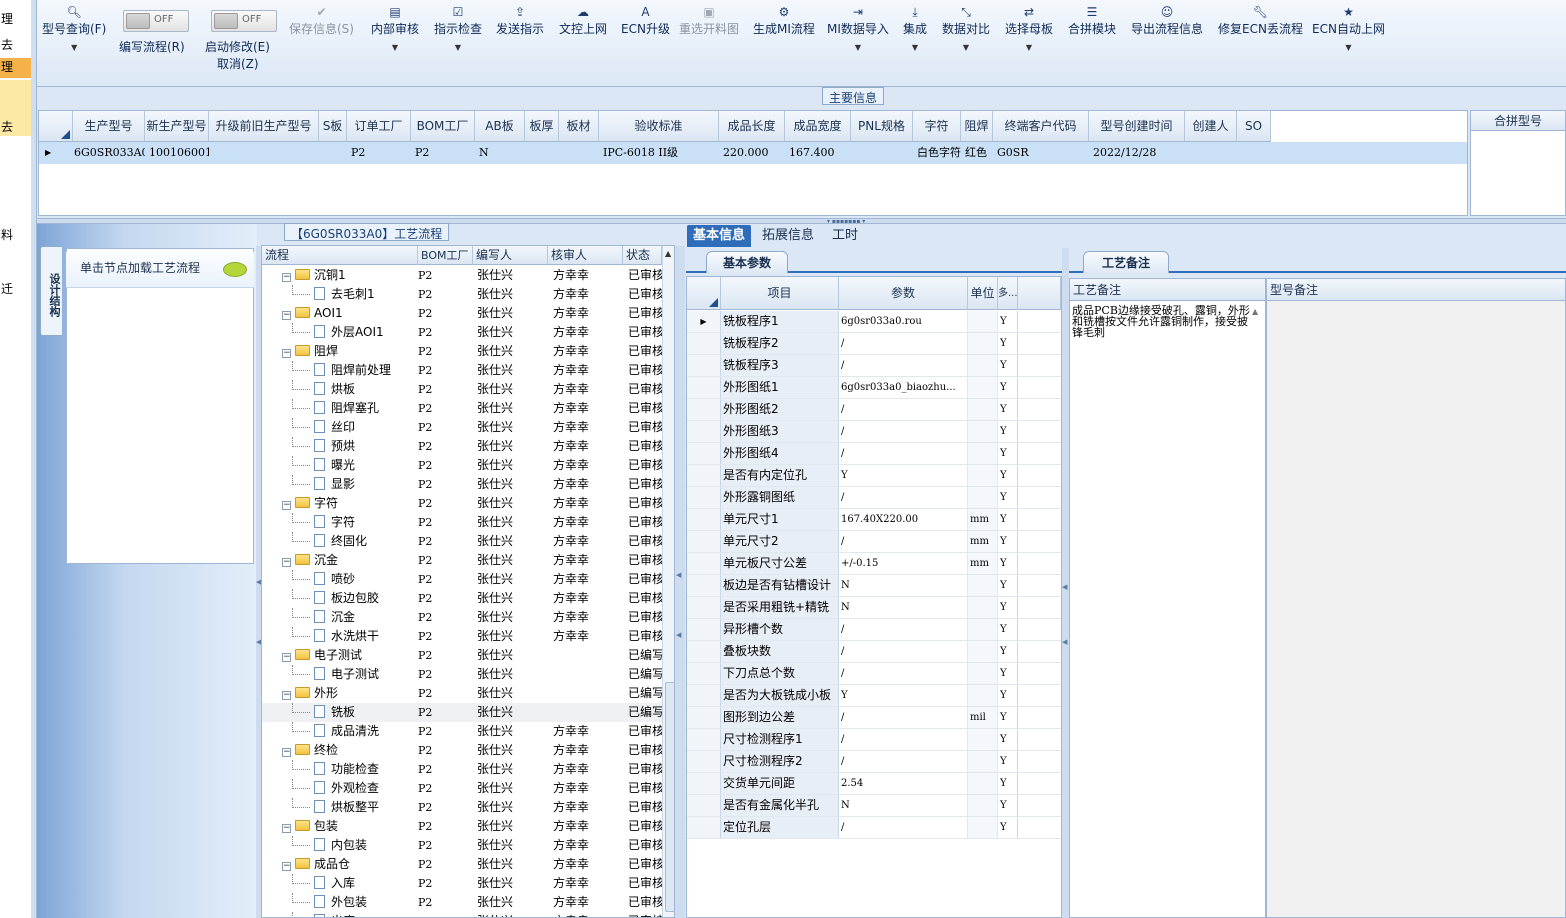  Describe the element at coordinates (462, 275) in the screenshot. I see `tree-row: − 沉铜1 P2 张仕兴 方幸幸 已审核` at that location.